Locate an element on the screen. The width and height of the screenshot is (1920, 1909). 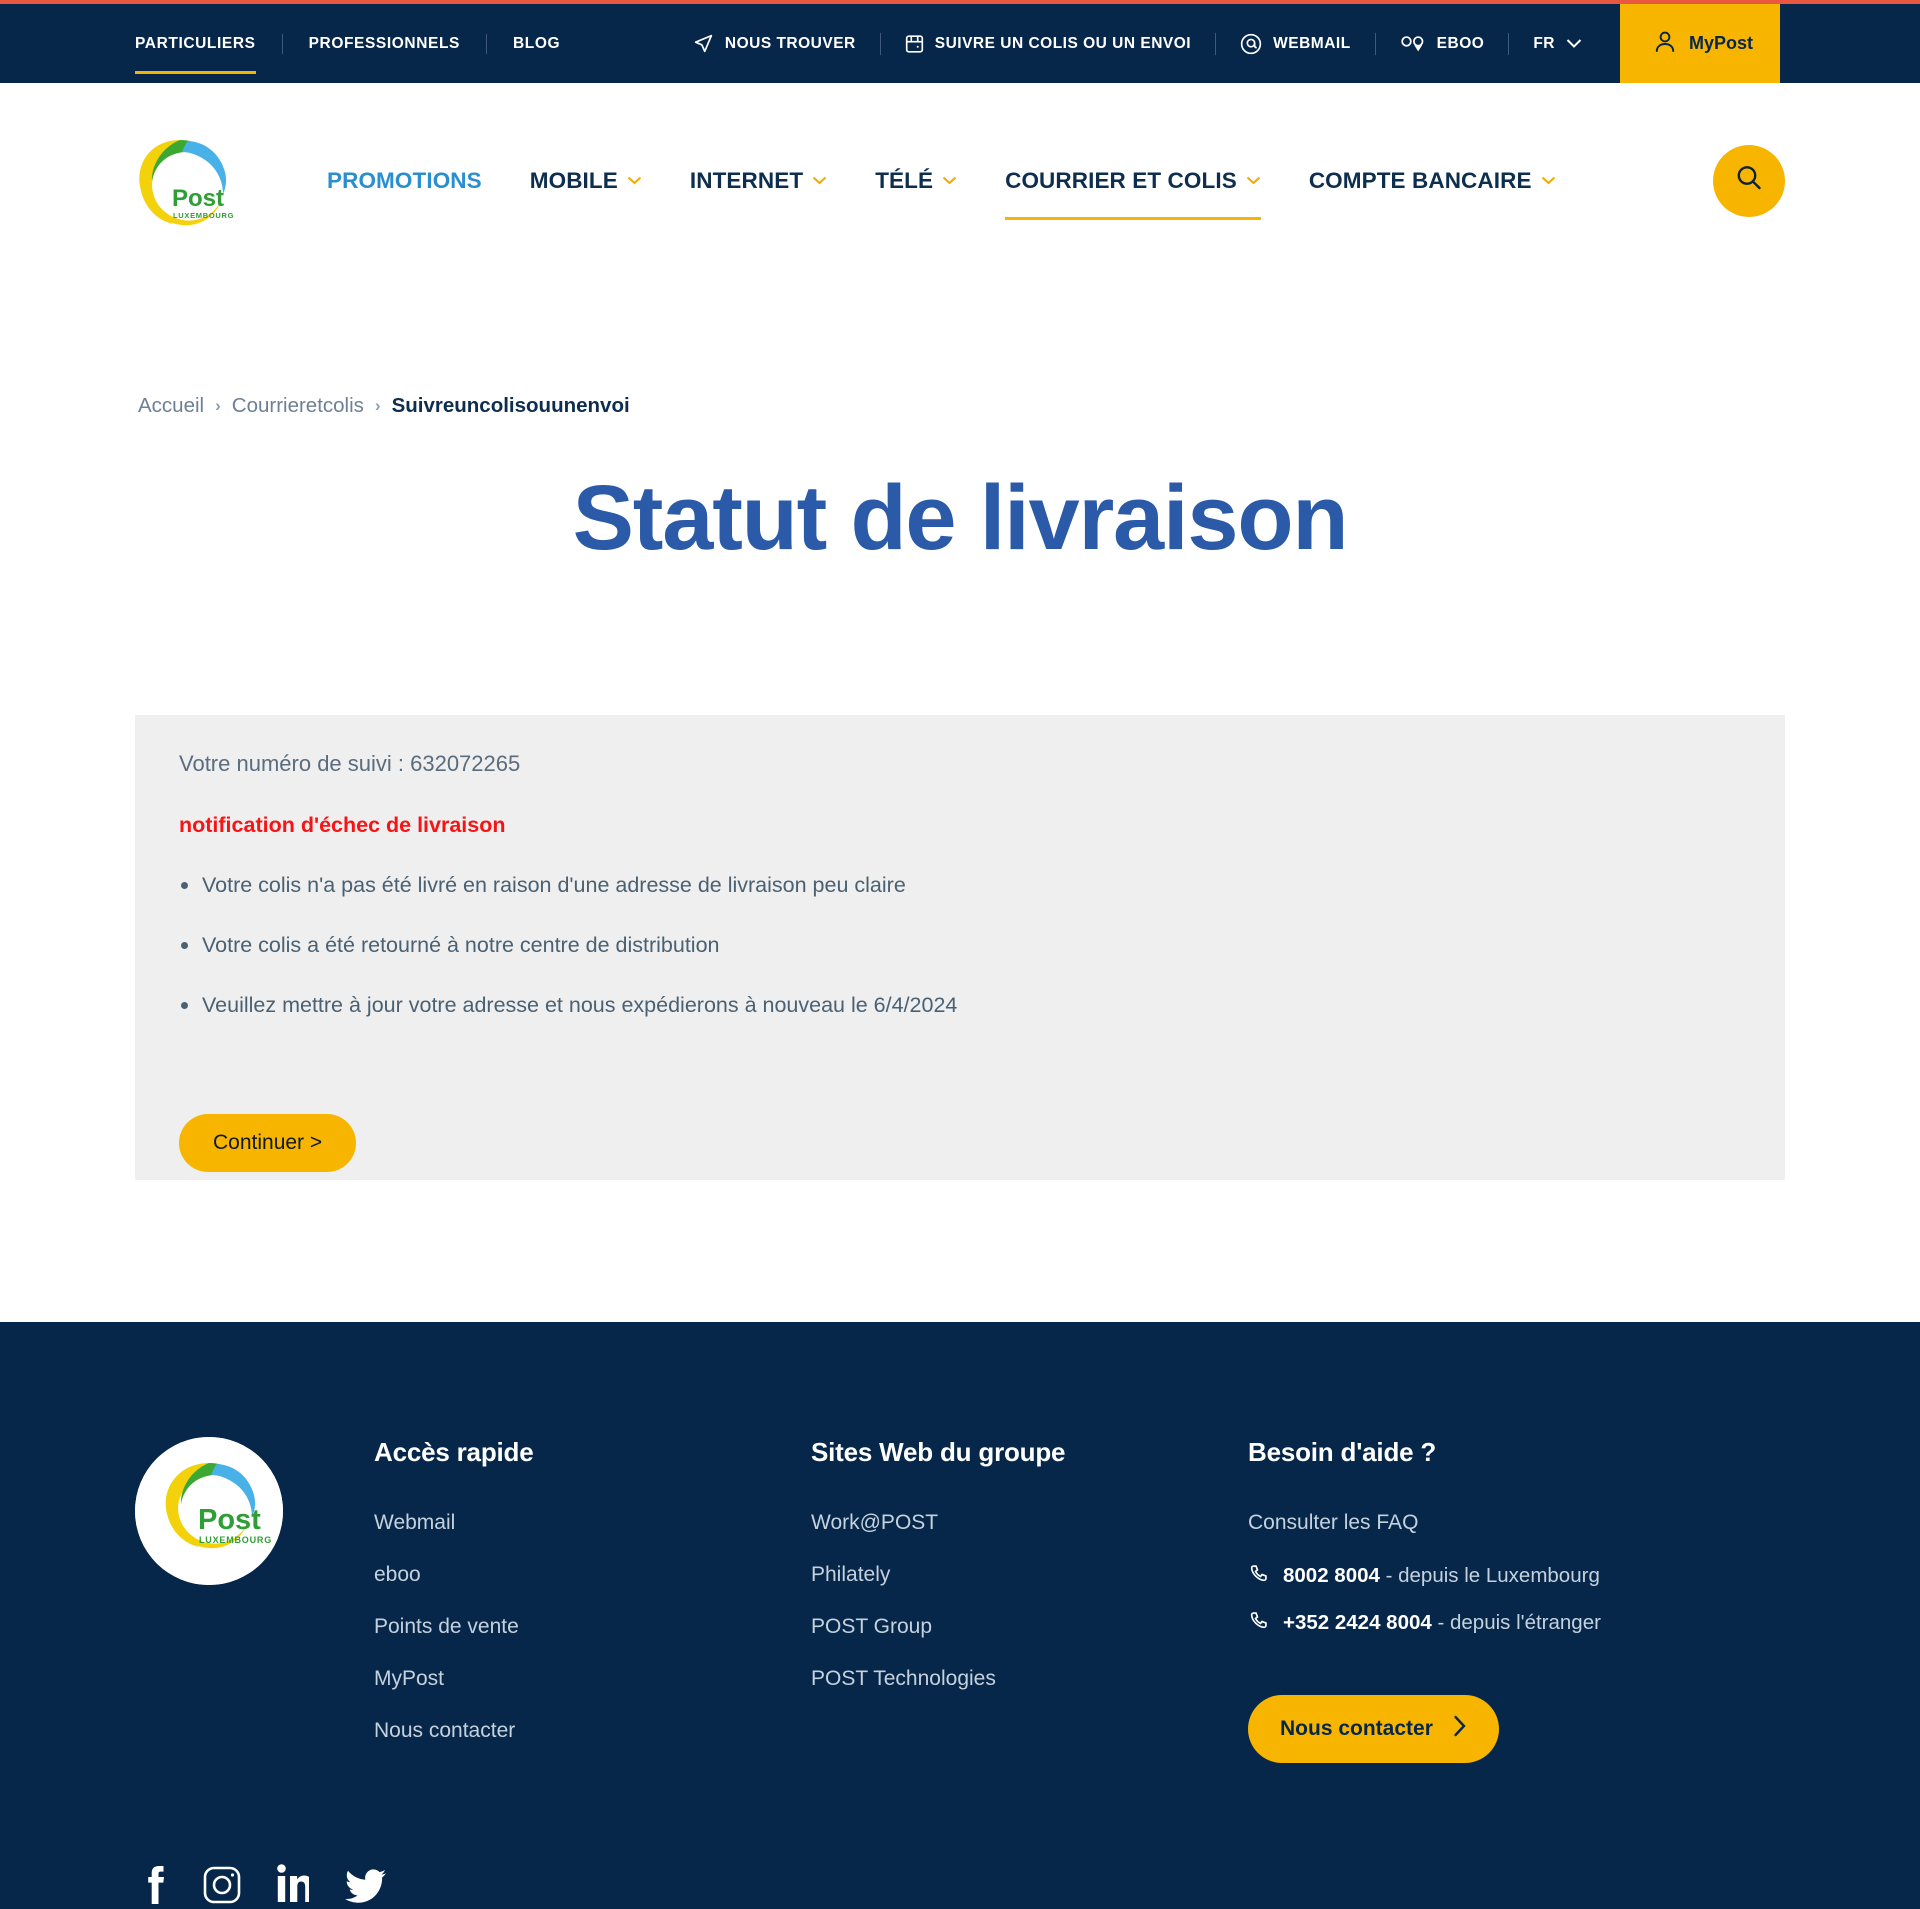
nav-item-label: PROMOTIONS is located at coordinates (404, 180).